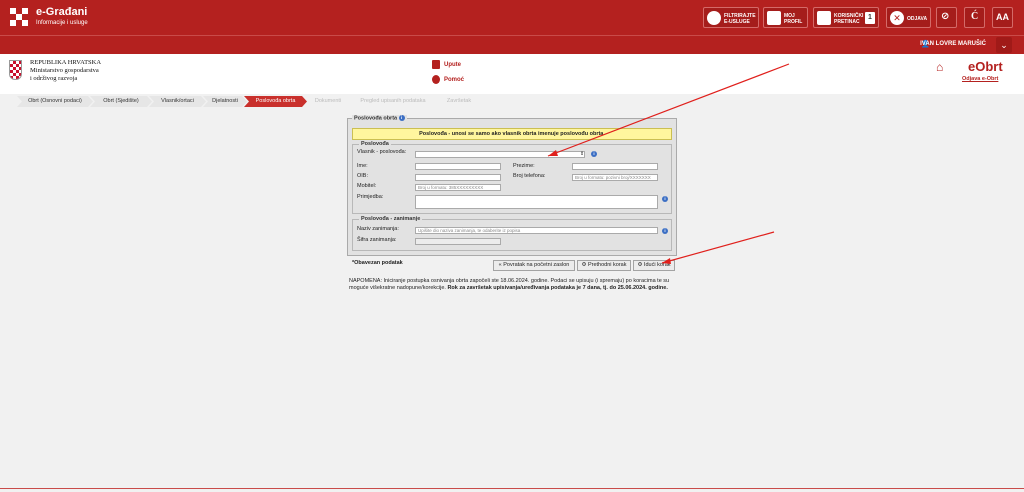 The height and width of the screenshot is (492, 1024). What do you see at coordinates (382, 152) in the screenshot?
I see `owner-manager-label: Vlasnik - poslovođa:` at bounding box center [382, 152].